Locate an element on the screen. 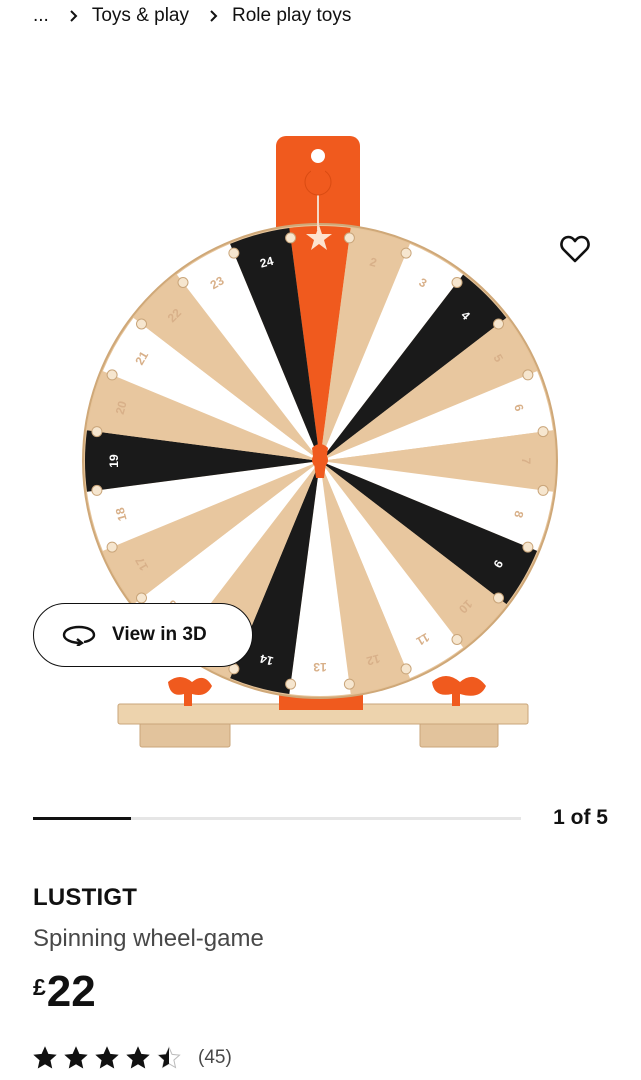  wheel-stand-hole is located at coordinates (318, 156).